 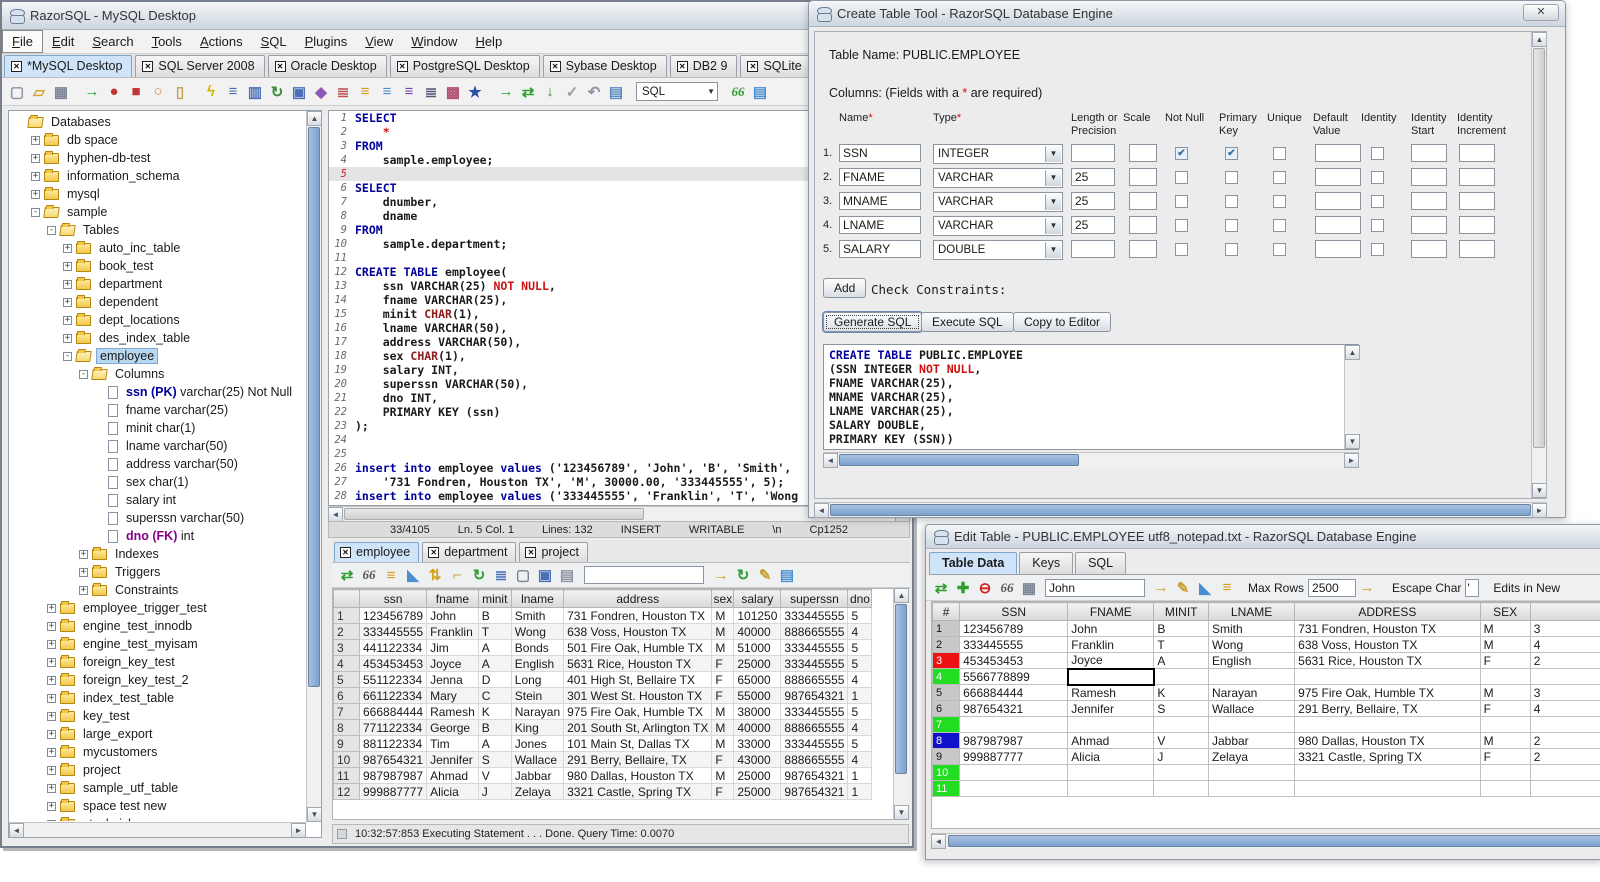 I want to click on identity-checkbox, so click(x=1377, y=249).